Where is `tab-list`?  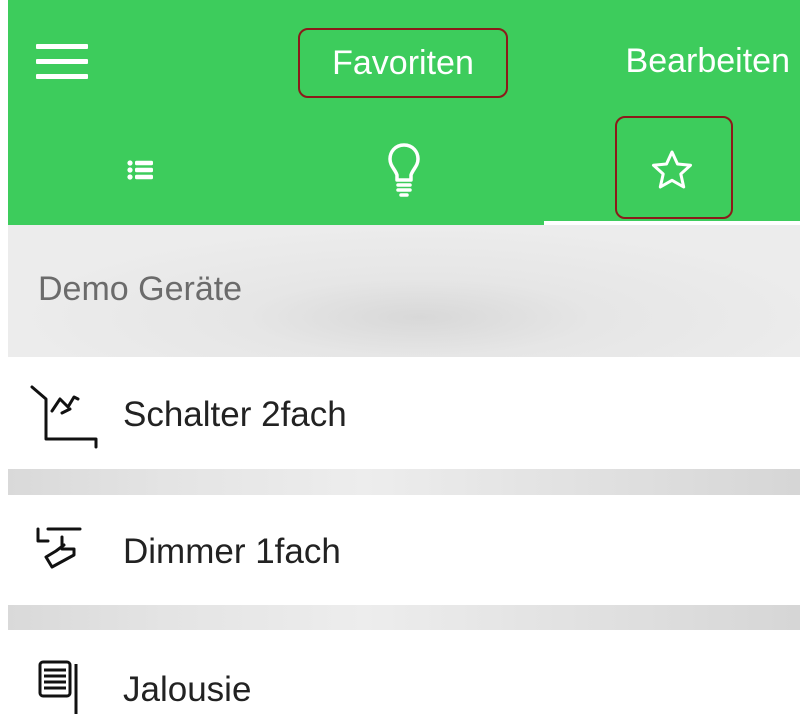 tab-list is located at coordinates (140, 170).